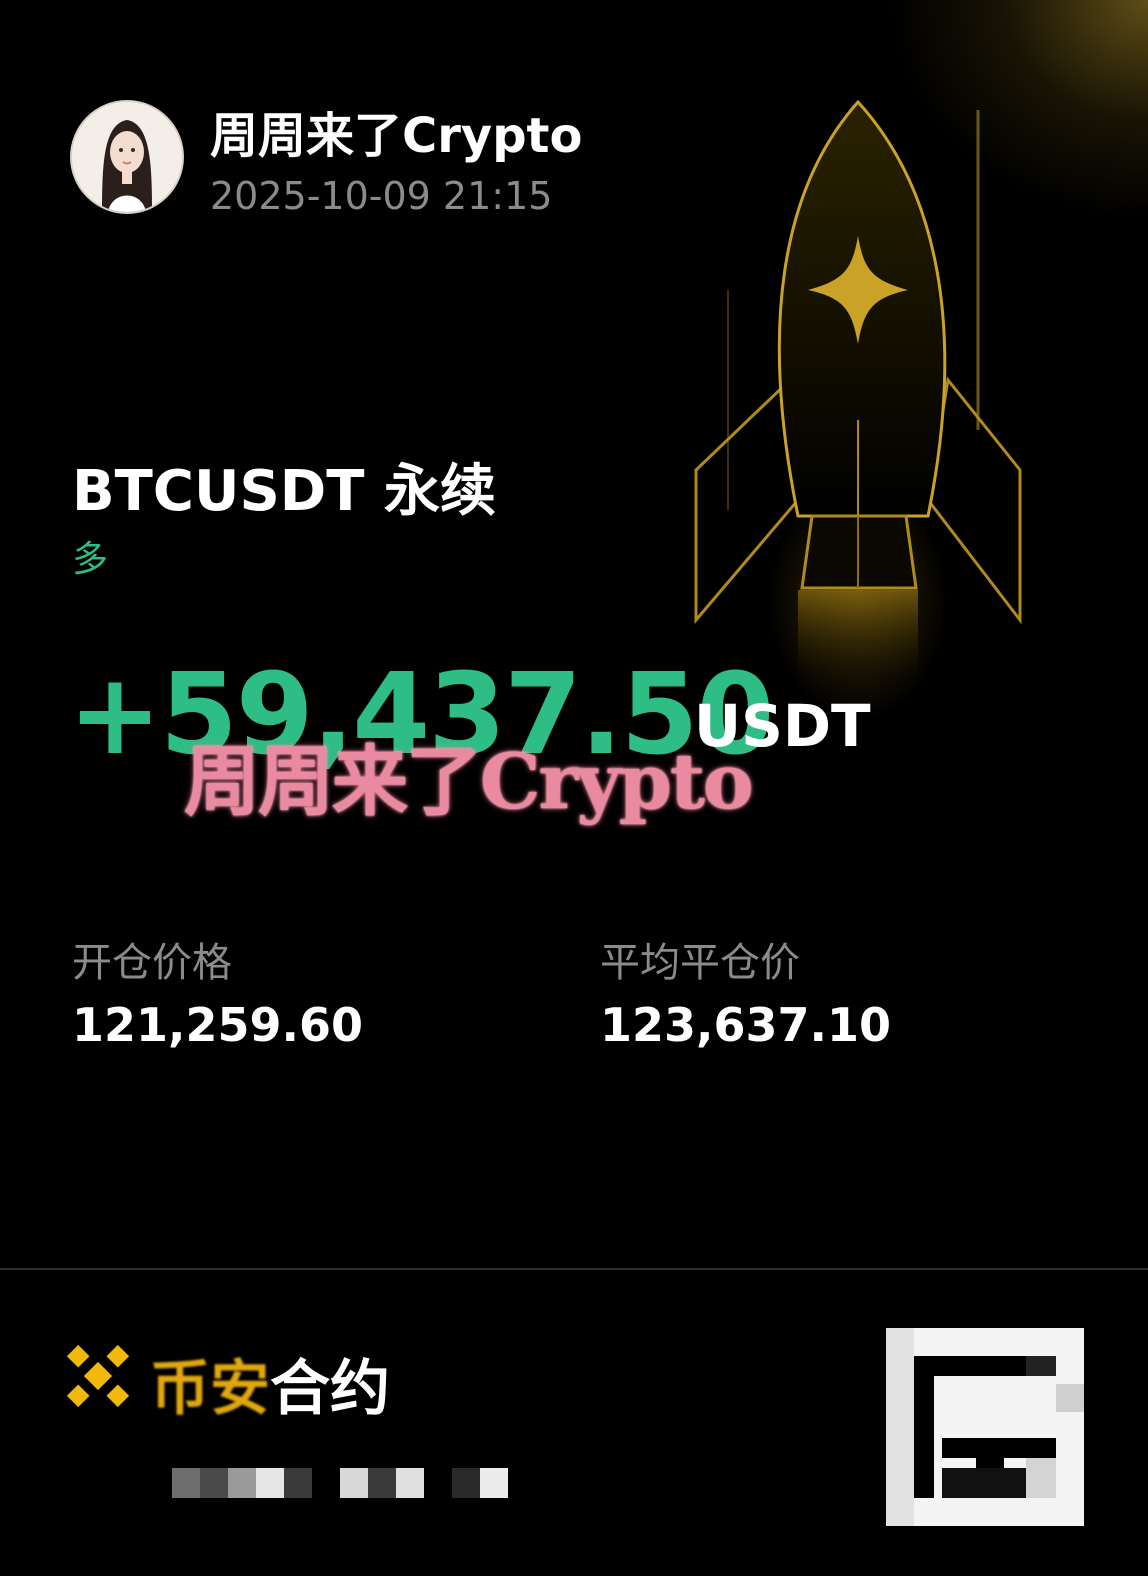 This screenshot has height=1576, width=1148. I want to click on post-timestamp: 2025-10-09 21:15, so click(381, 196).